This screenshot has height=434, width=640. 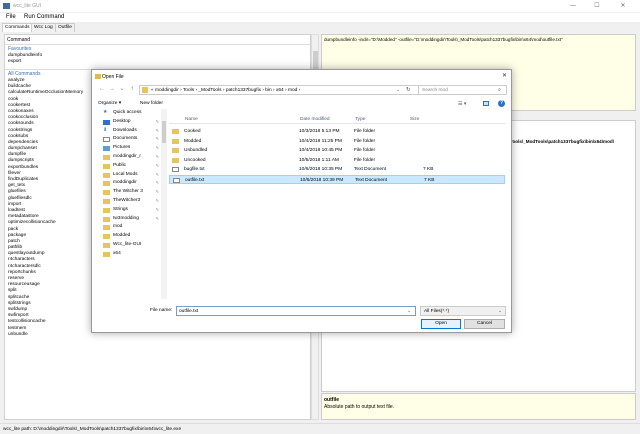 What do you see at coordinates (132, 89) in the screenshot?
I see `up-arrow-icon: ↑` at bounding box center [132, 89].